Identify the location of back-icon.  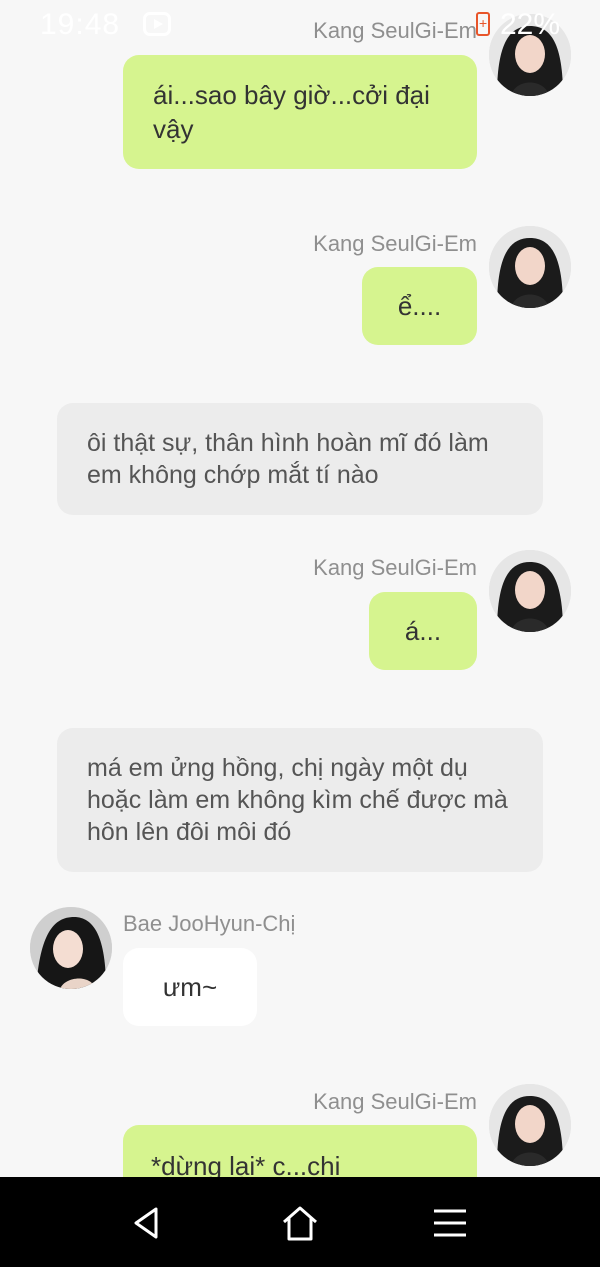
(148, 1223).